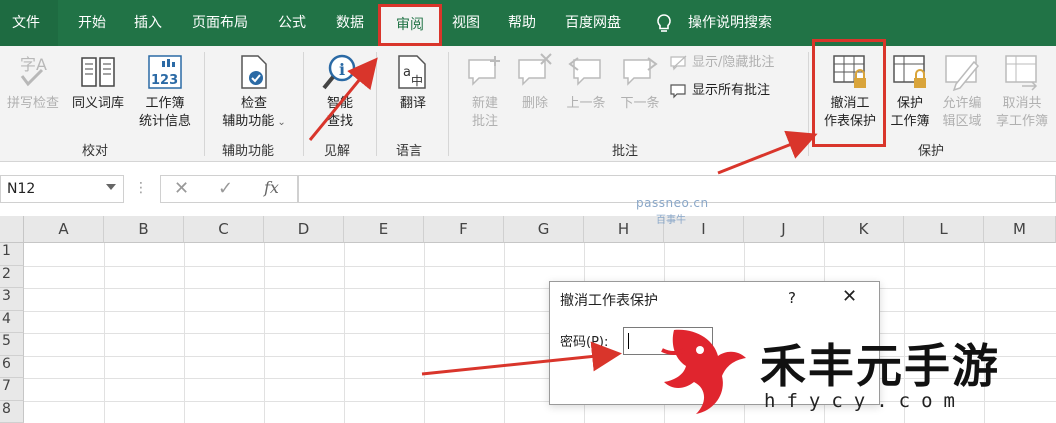 This screenshot has height=423, width=1056. Describe the element at coordinates (466, 23) in the screenshot. I see `tab-view: 视图` at that location.